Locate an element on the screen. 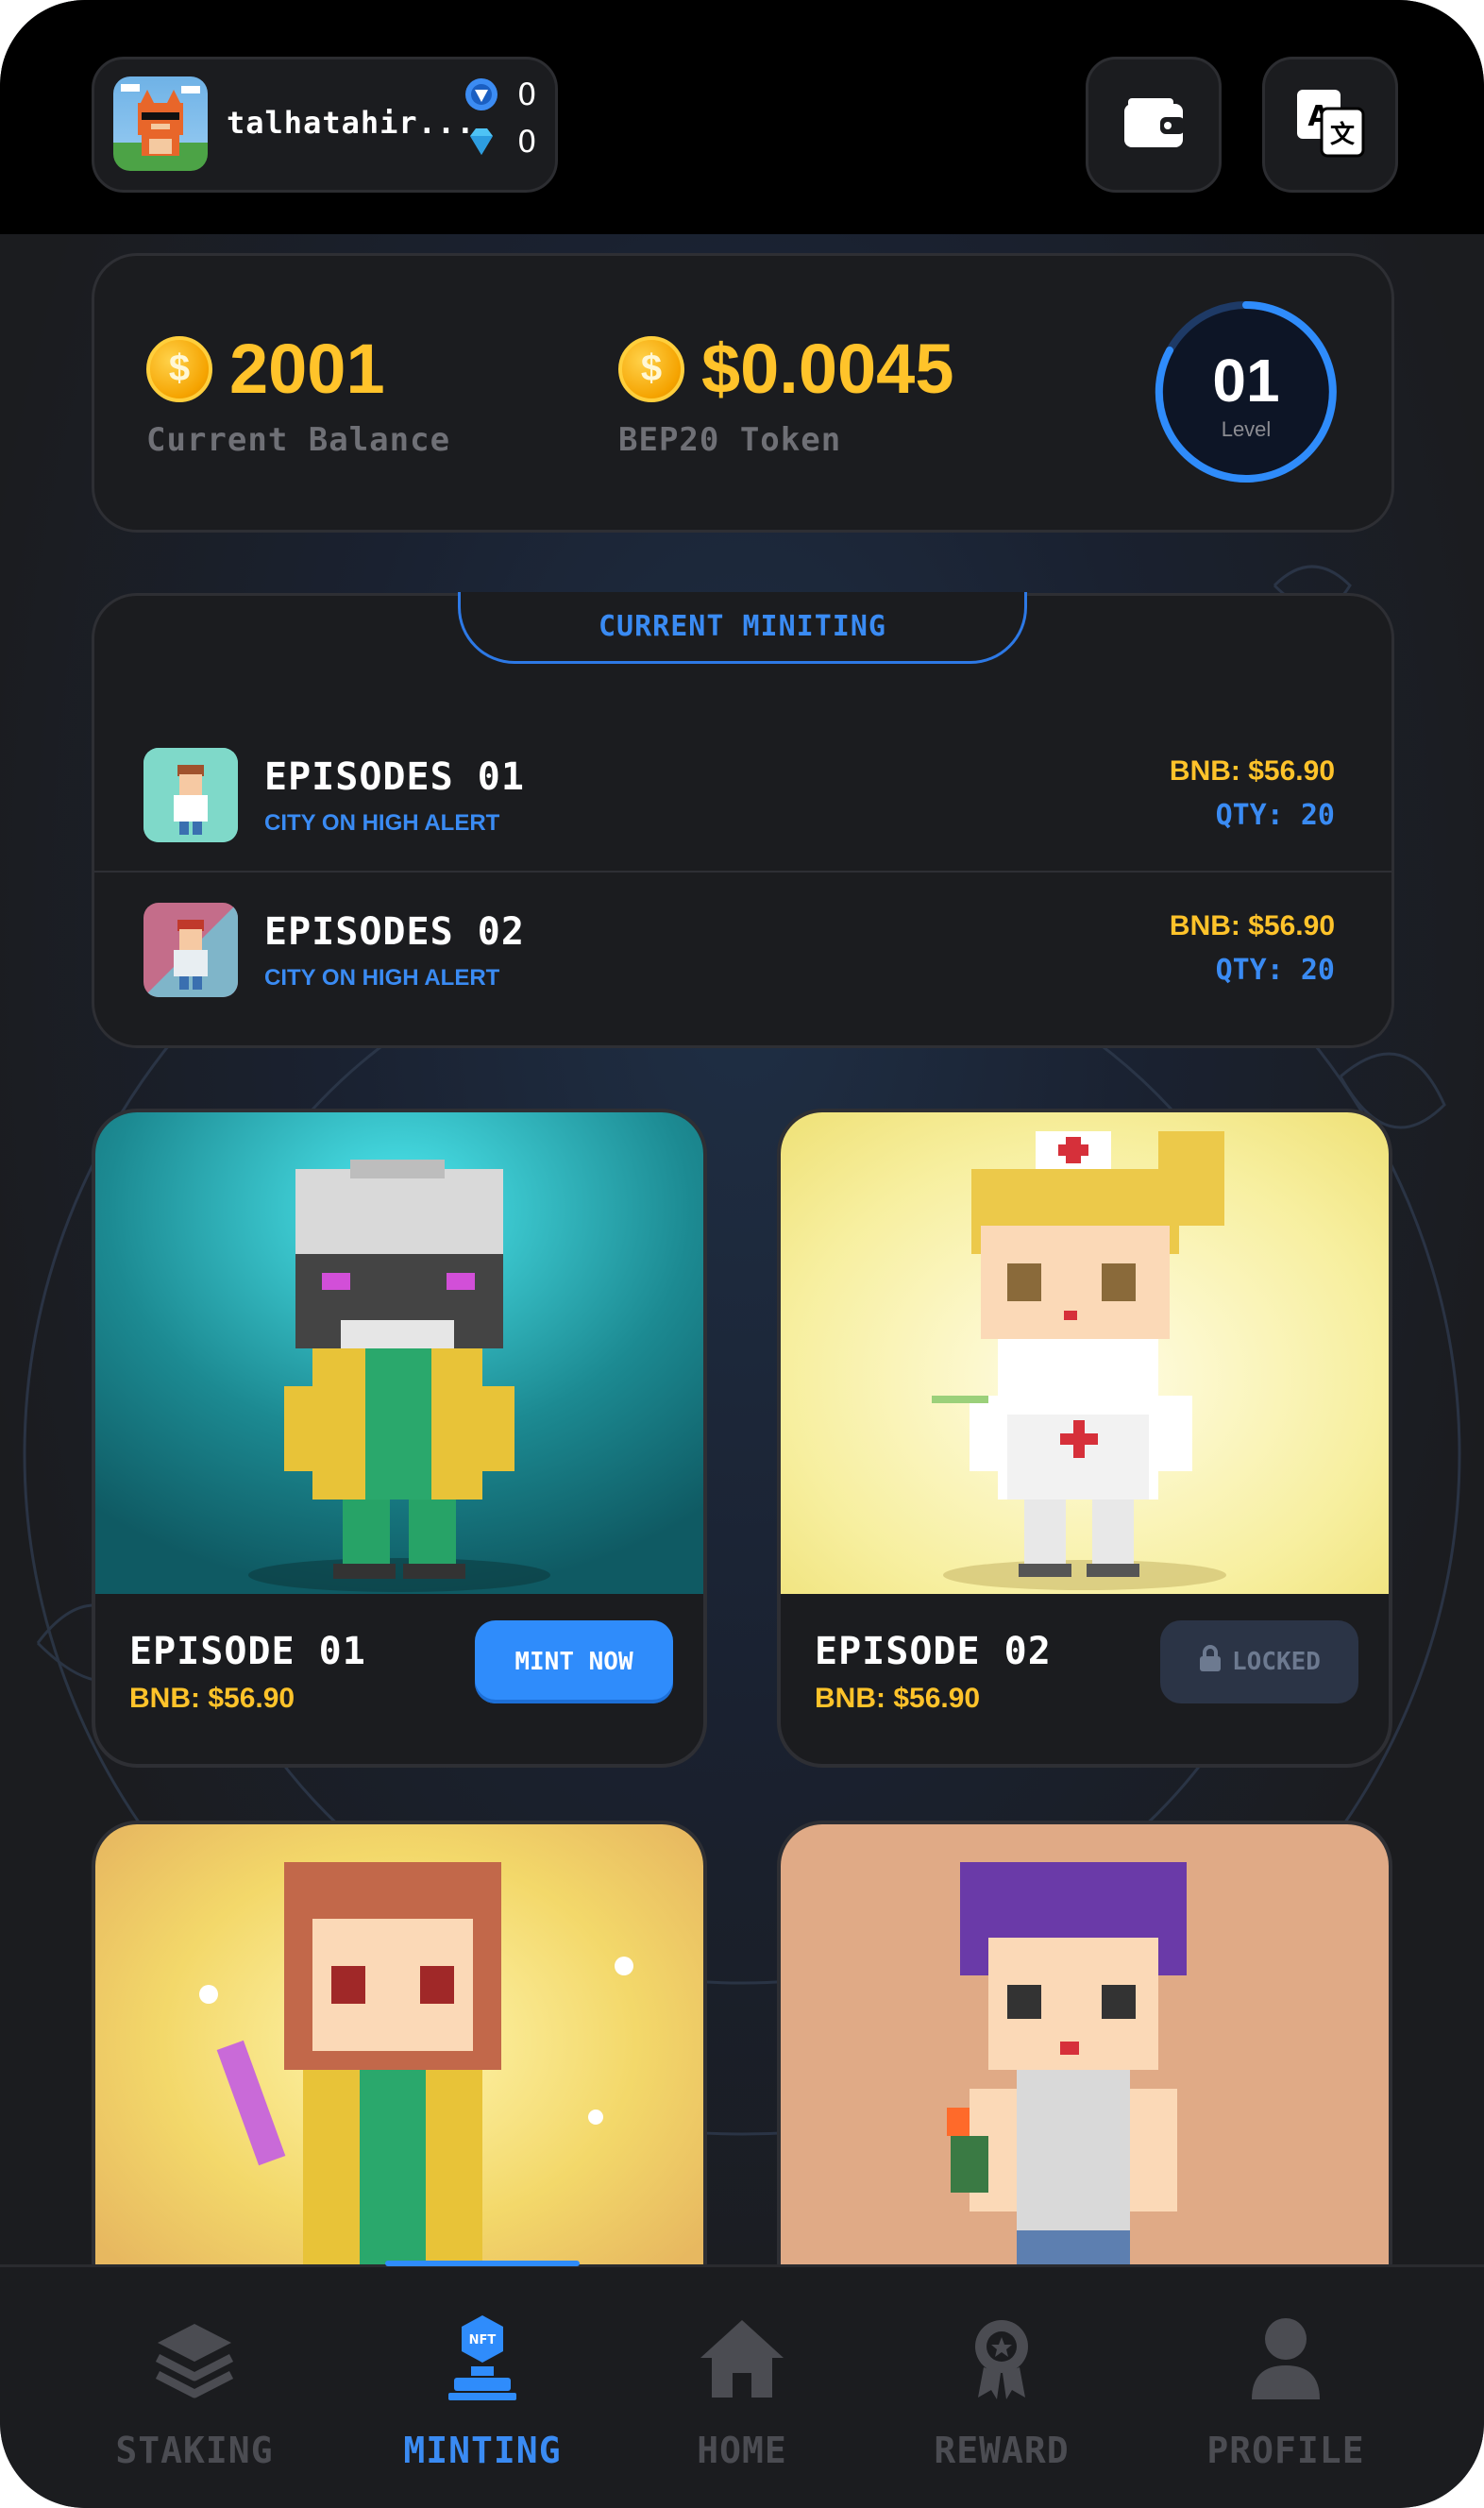 The image size is (1484, 2508). token-price-value: $0.0045 is located at coordinates (827, 369).